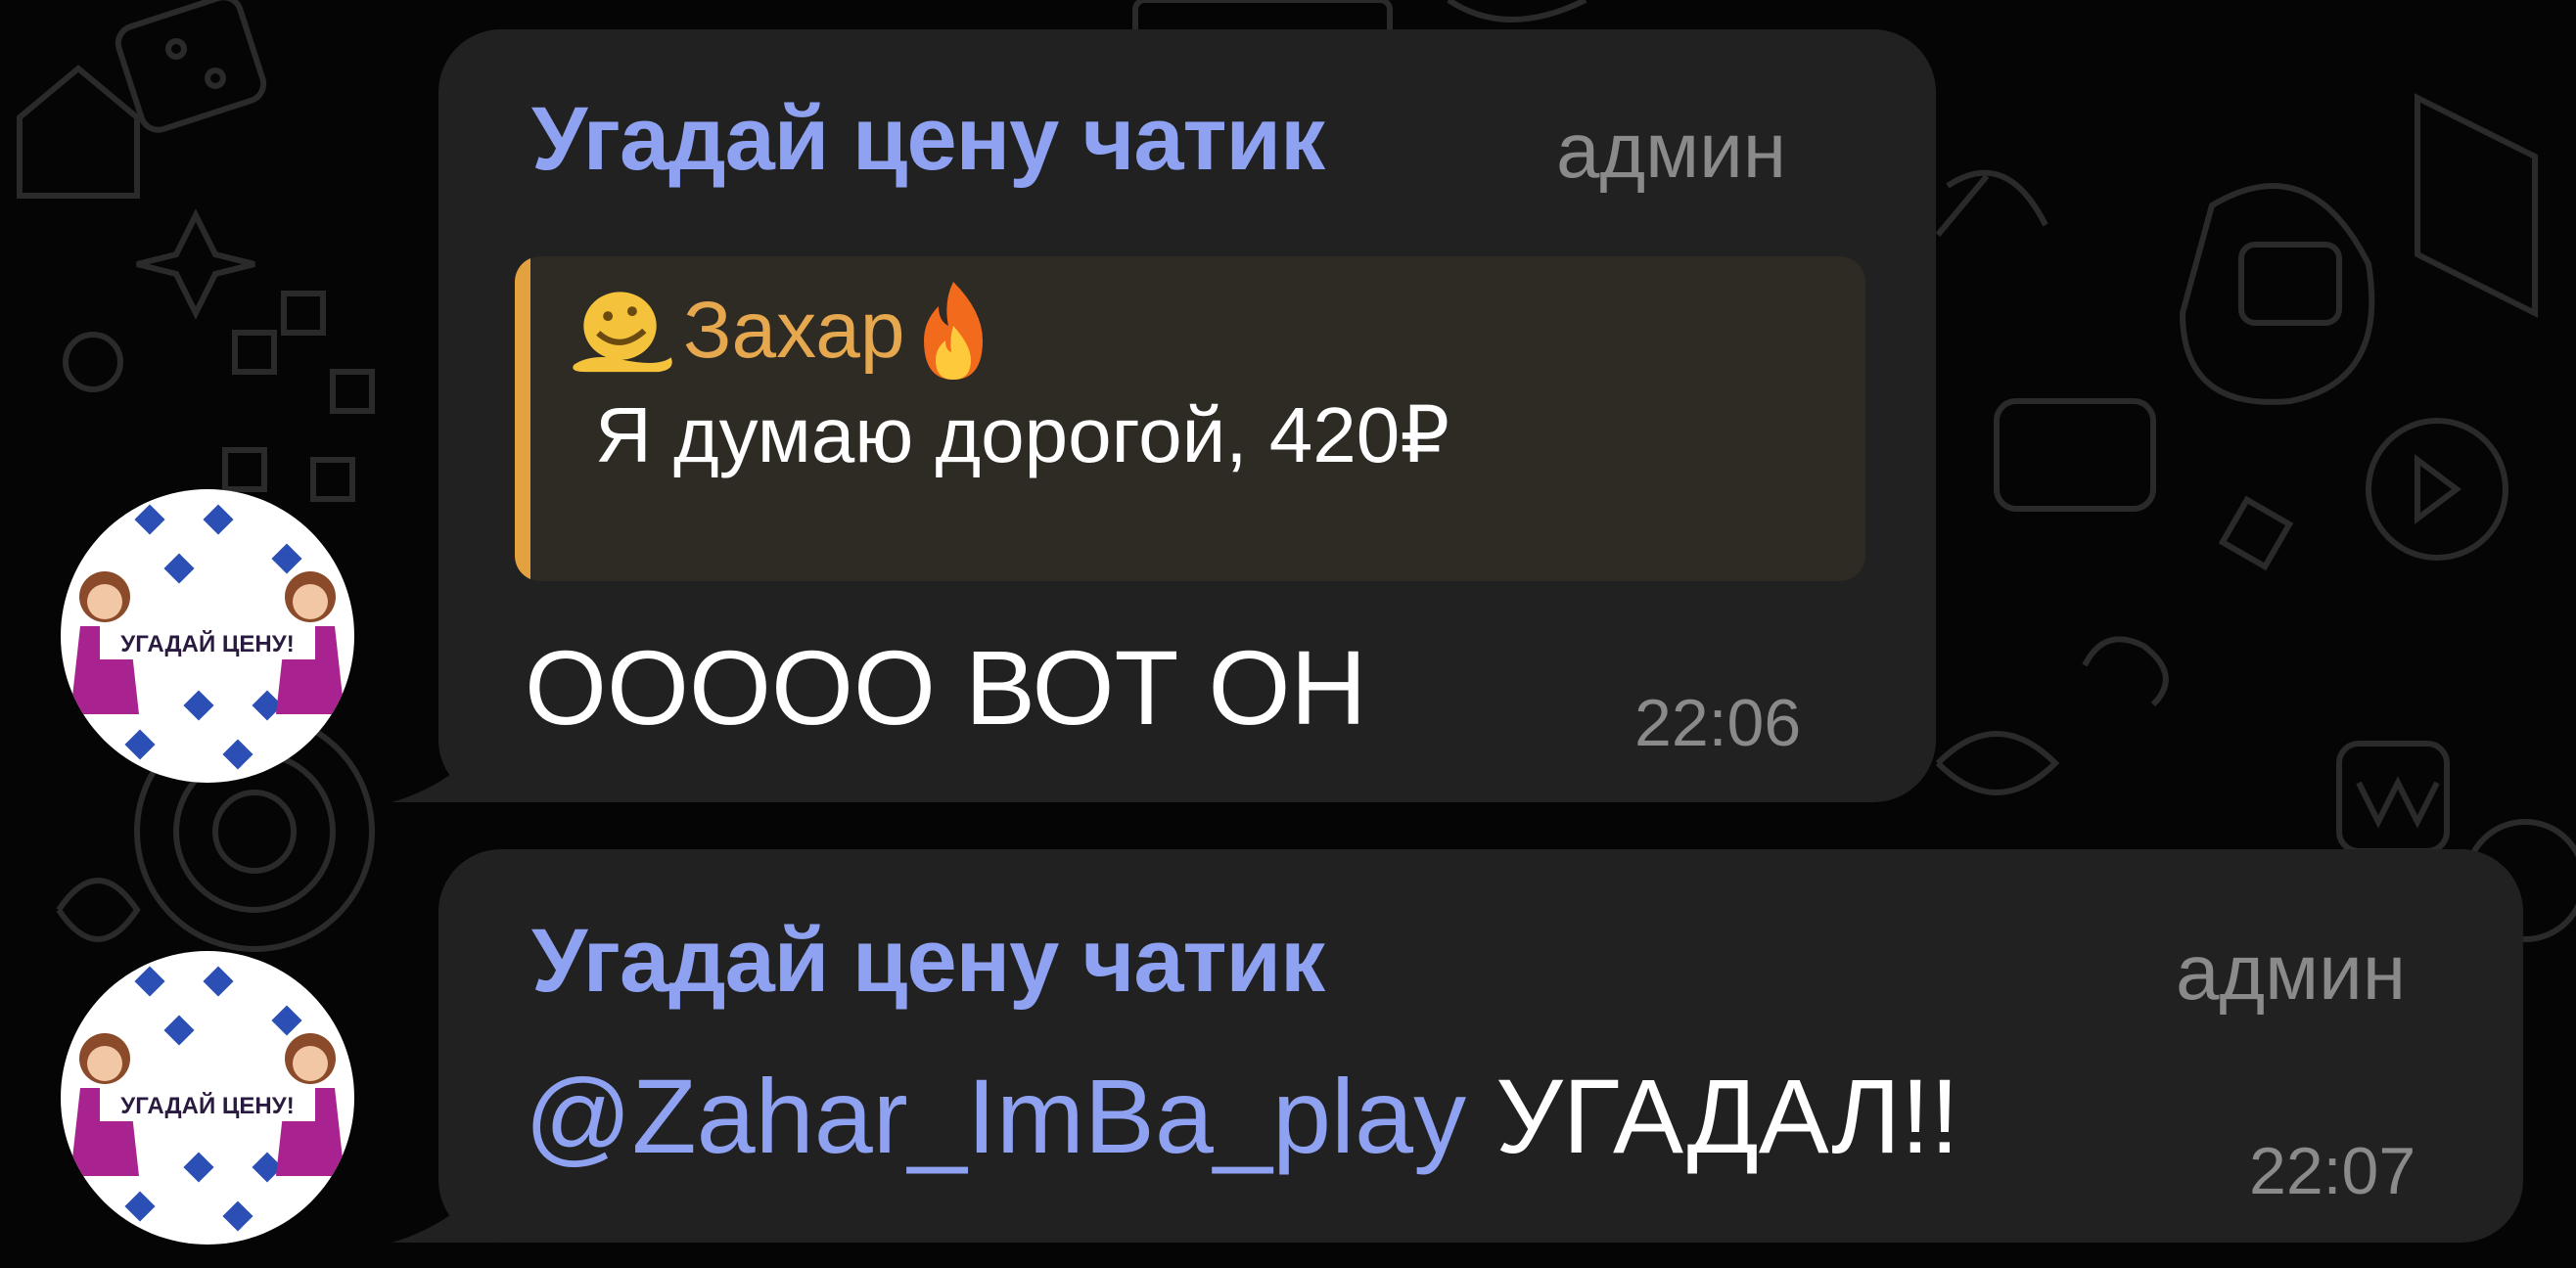  What do you see at coordinates (523, 419) in the screenshot?
I see `reply-accent-bar` at bounding box center [523, 419].